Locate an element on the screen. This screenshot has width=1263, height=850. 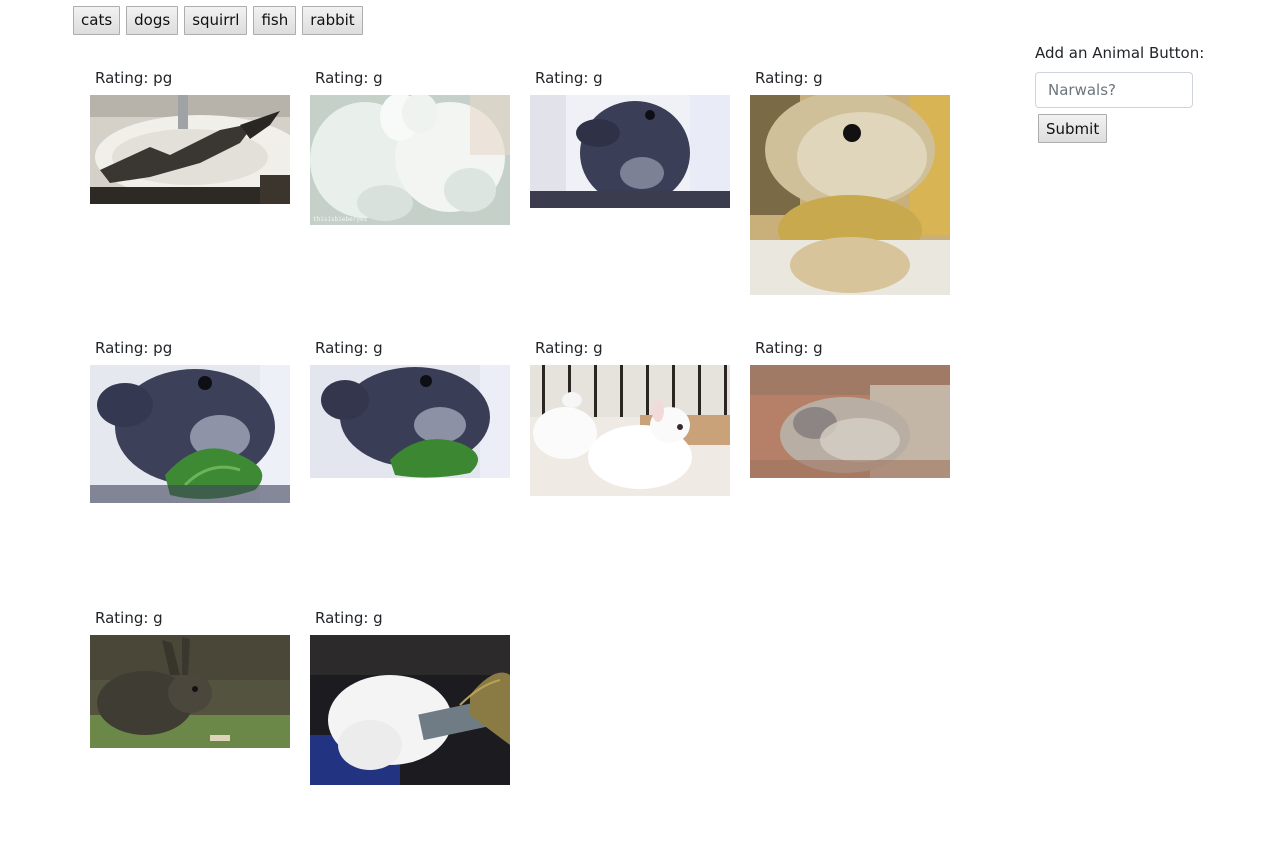
two-white-rabbits-image is located at coordinates (410, 160).